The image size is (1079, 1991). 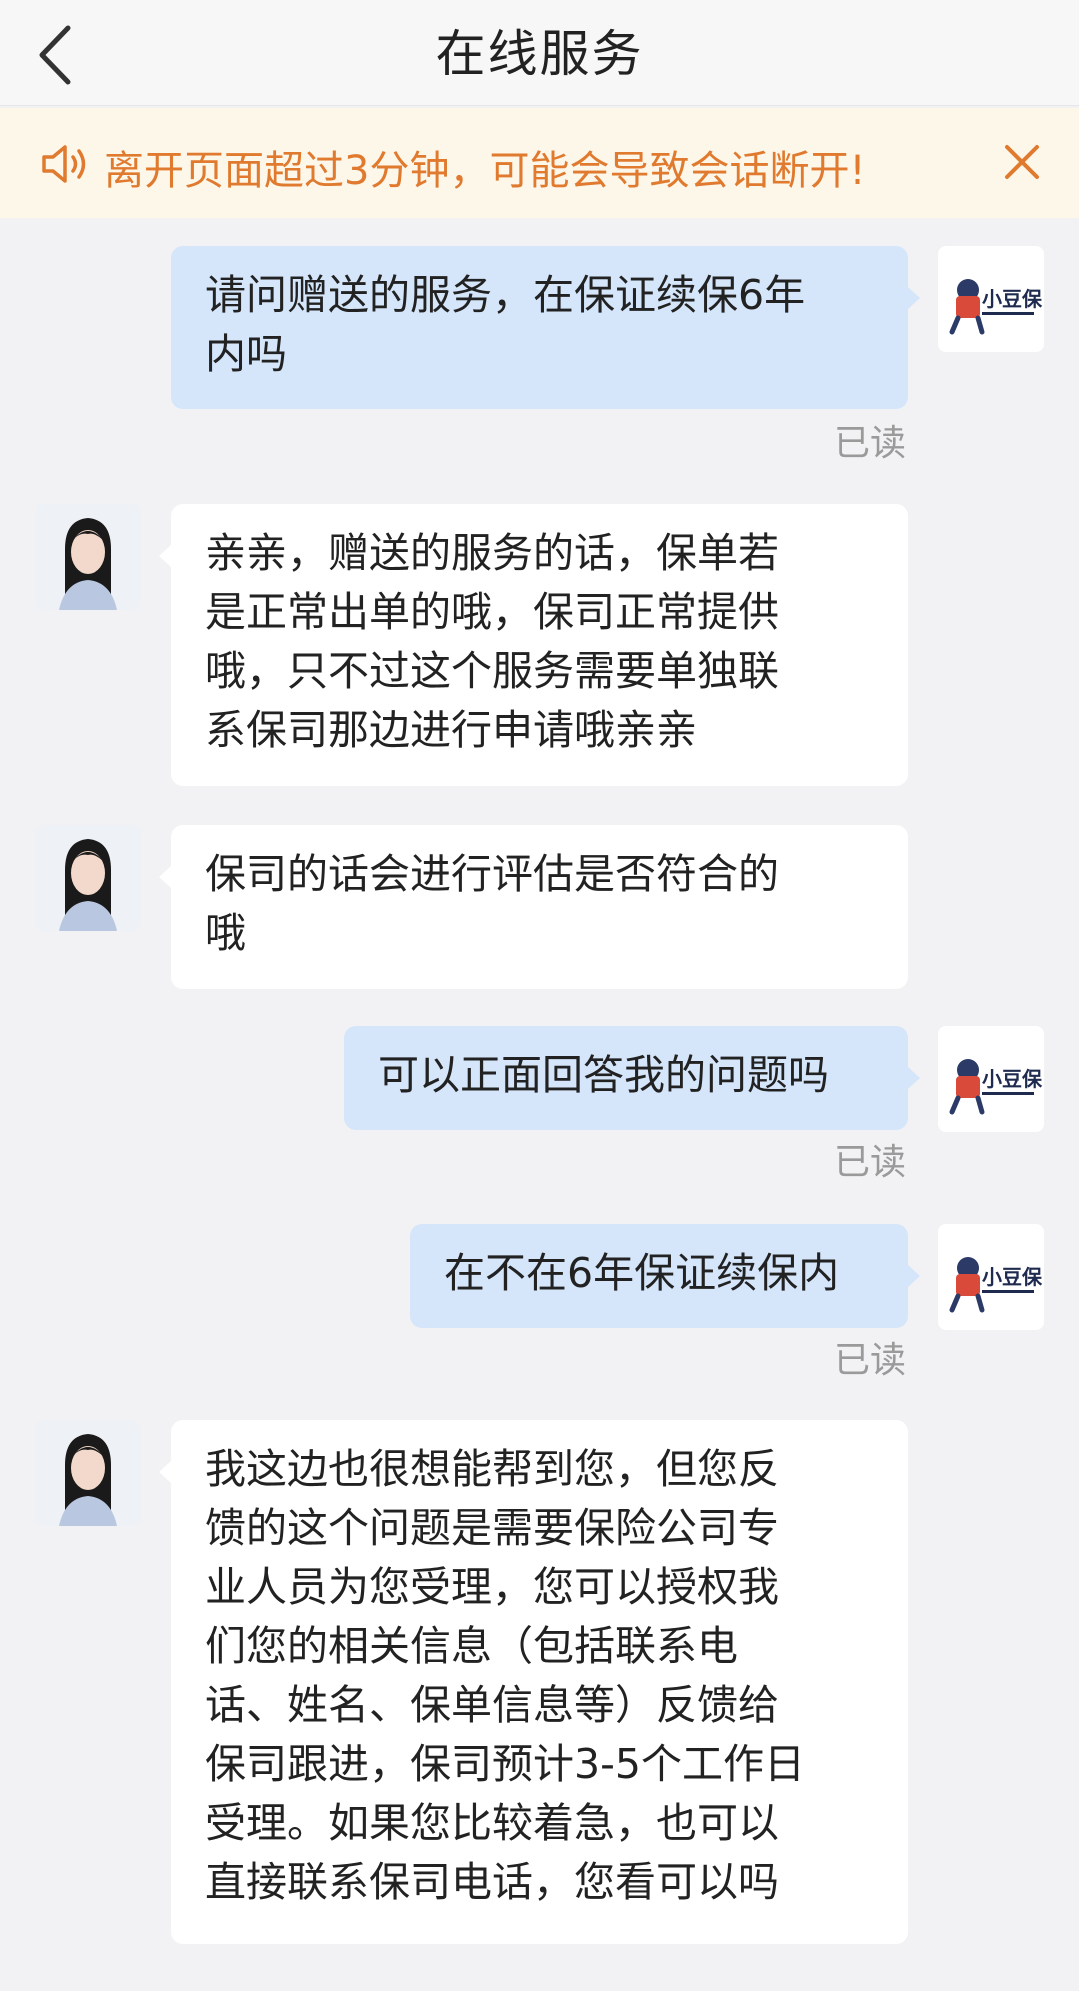 What do you see at coordinates (492, 1705) in the screenshot?
I see `message-line: 话、姓名、保单信息等）反馈给` at bounding box center [492, 1705].